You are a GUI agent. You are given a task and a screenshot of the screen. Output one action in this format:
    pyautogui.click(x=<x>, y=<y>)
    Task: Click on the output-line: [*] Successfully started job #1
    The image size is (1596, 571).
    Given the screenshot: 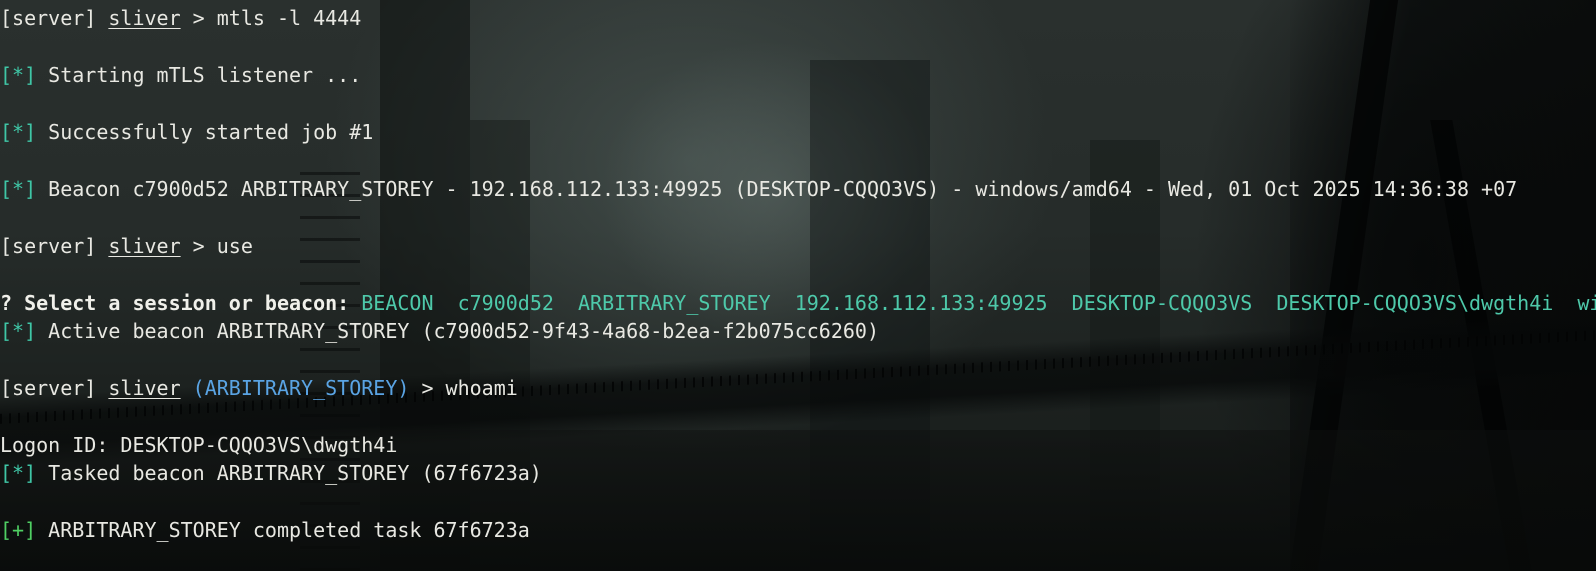 What is the action you would take?
    pyautogui.click(x=186, y=132)
    